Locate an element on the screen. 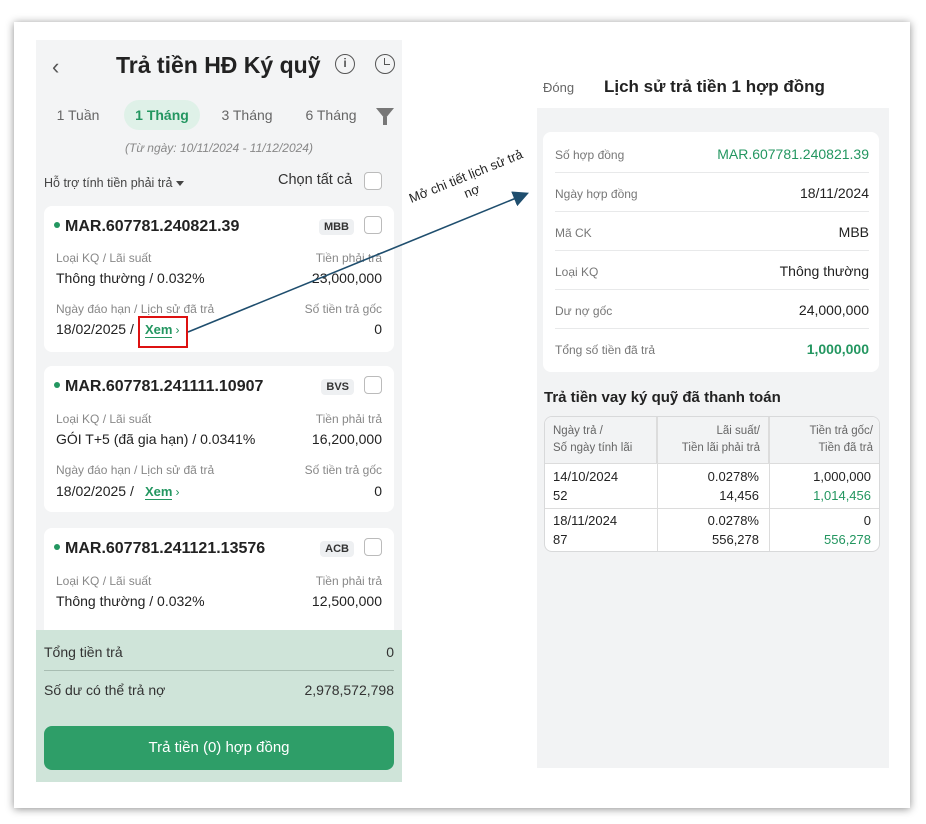  contract-id: MAR.607781.240821.39 is located at coordinates (146, 227).